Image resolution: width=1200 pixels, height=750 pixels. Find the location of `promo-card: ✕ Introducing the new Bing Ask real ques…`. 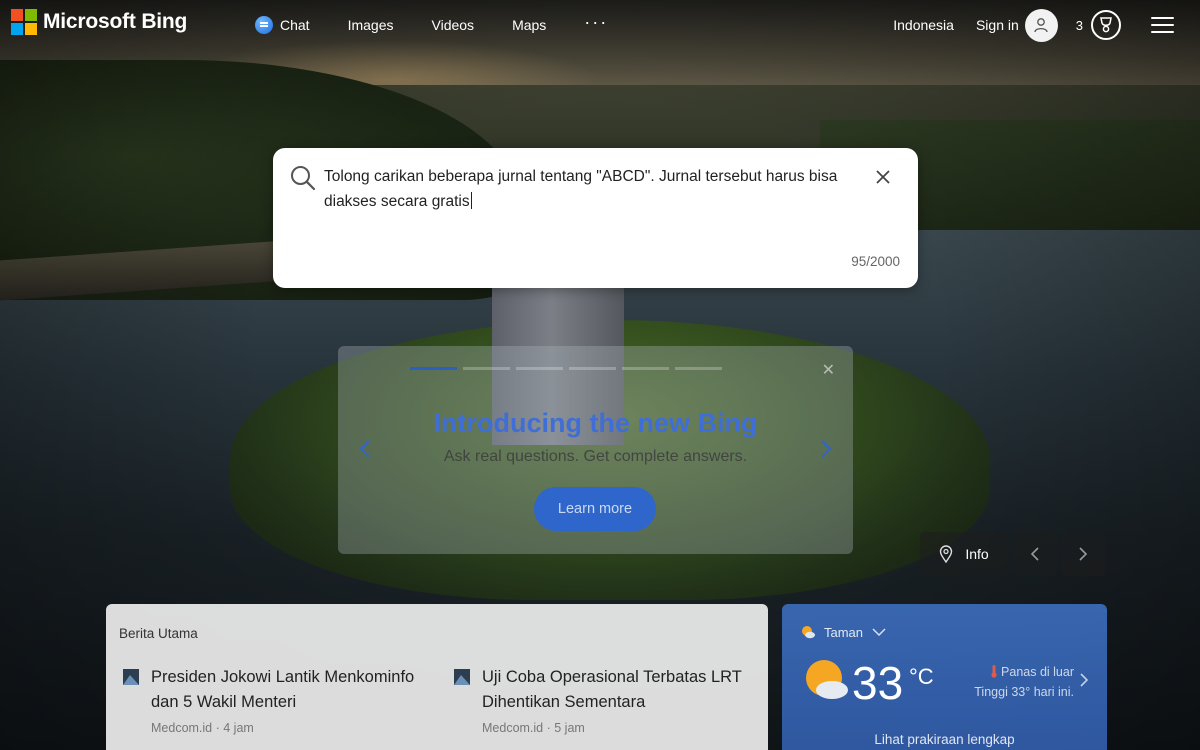

promo-card: ✕ Introducing the new Bing Ask real ques… is located at coordinates (595, 450).